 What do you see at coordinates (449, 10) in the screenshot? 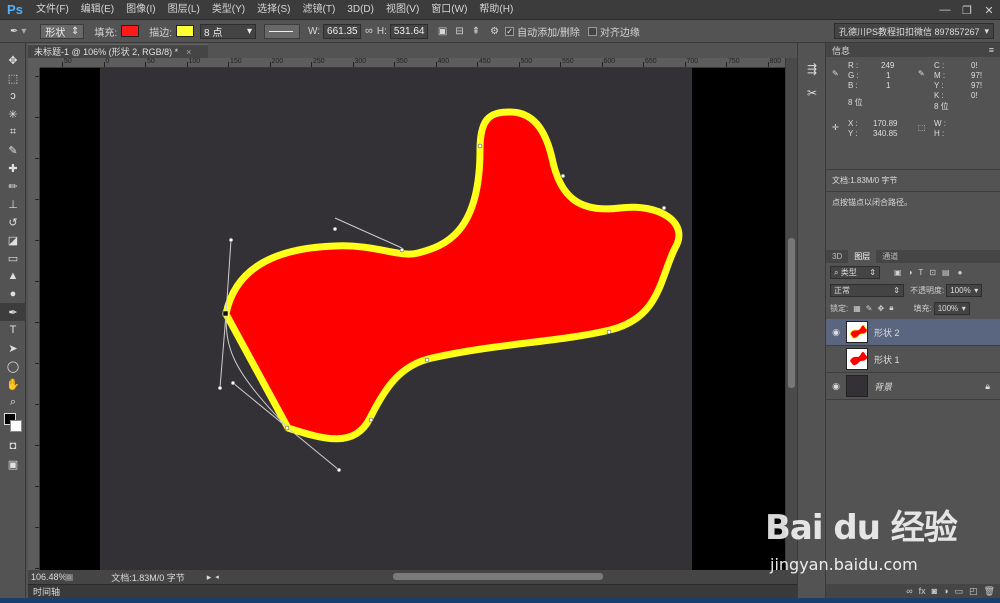
I see `menu-item: 窗口(W)` at bounding box center [449, 10].